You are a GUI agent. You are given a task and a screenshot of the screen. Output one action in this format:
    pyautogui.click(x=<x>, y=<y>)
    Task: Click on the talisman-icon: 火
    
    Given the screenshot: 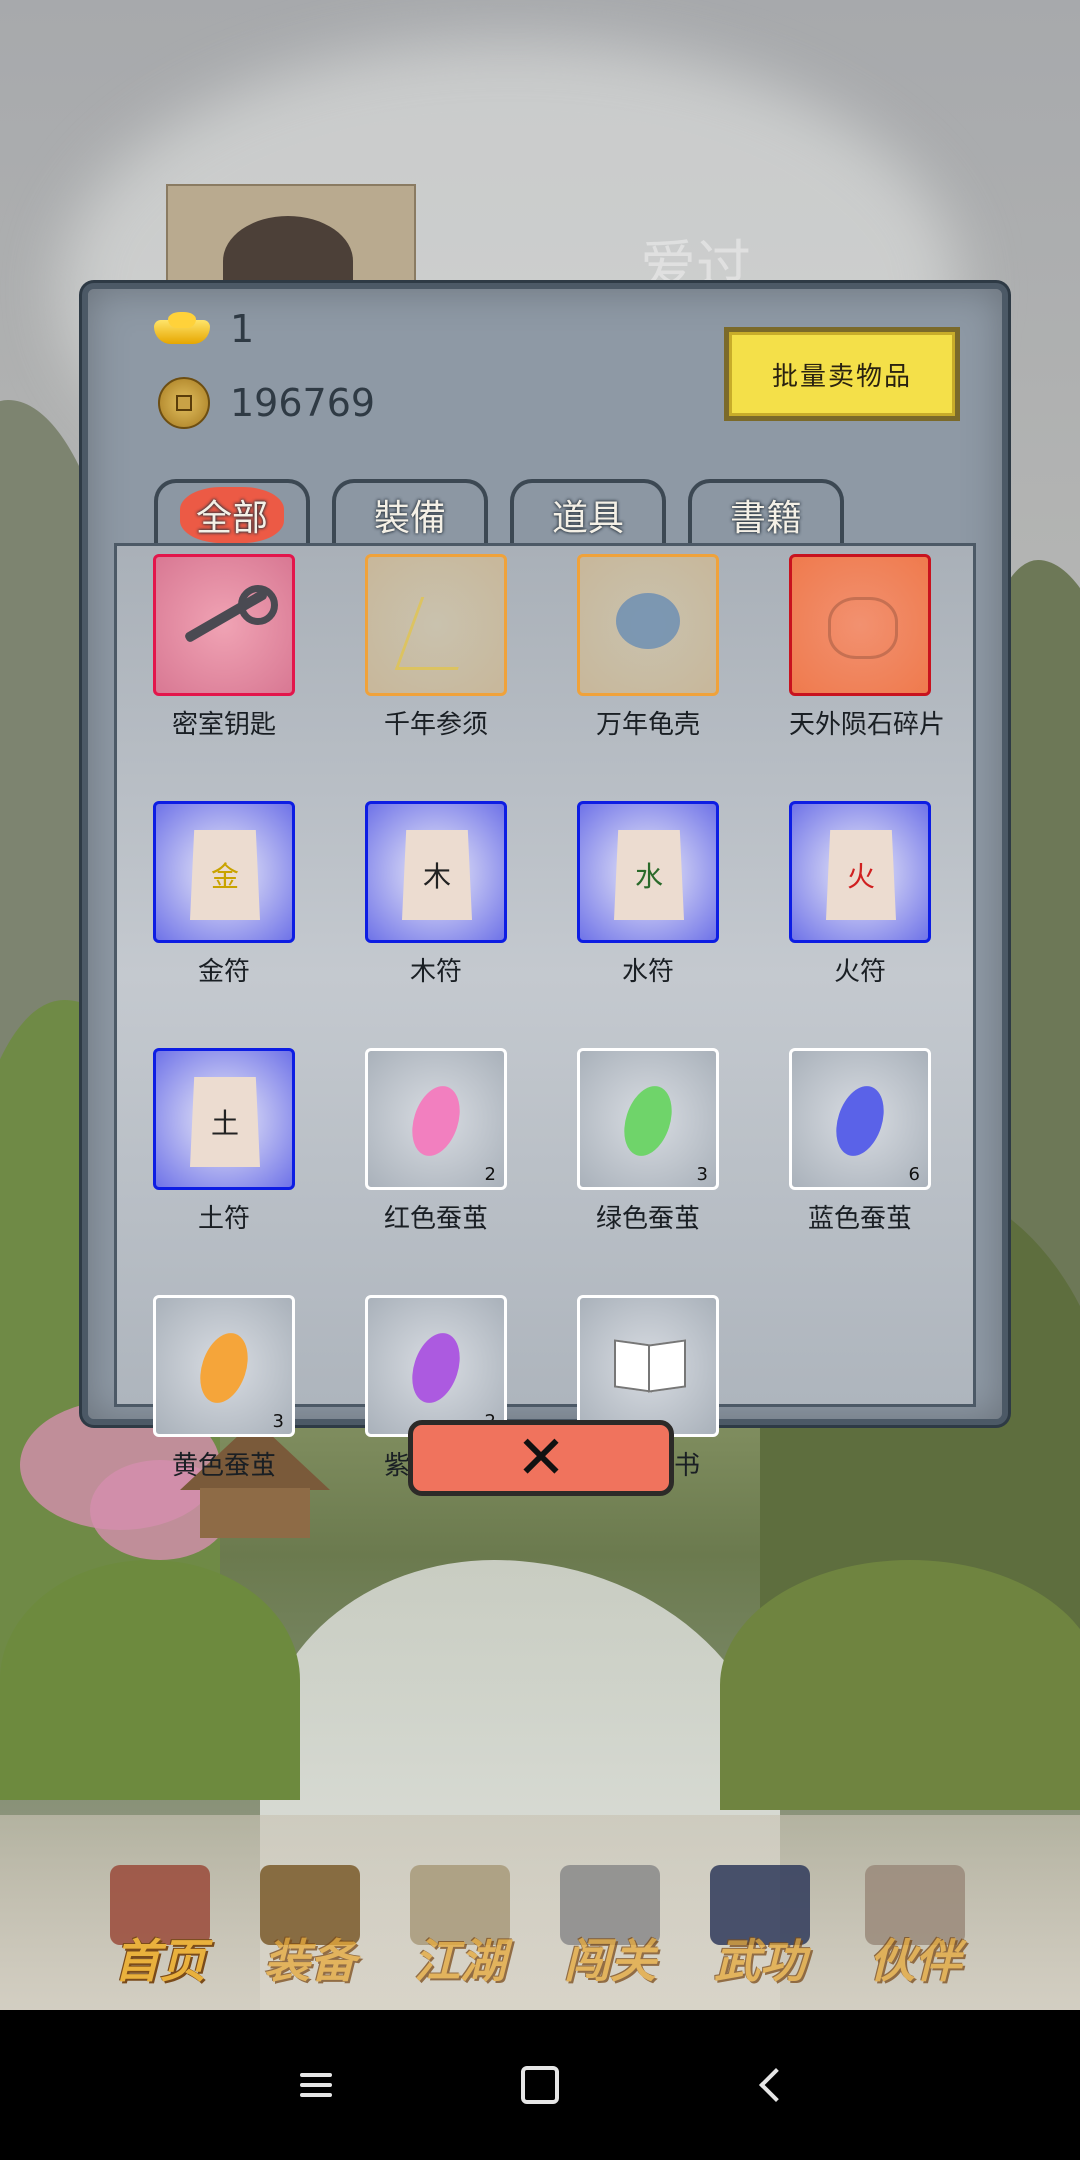 What is the action you would take?
    pyautogui.click(x=861, y=875)
    